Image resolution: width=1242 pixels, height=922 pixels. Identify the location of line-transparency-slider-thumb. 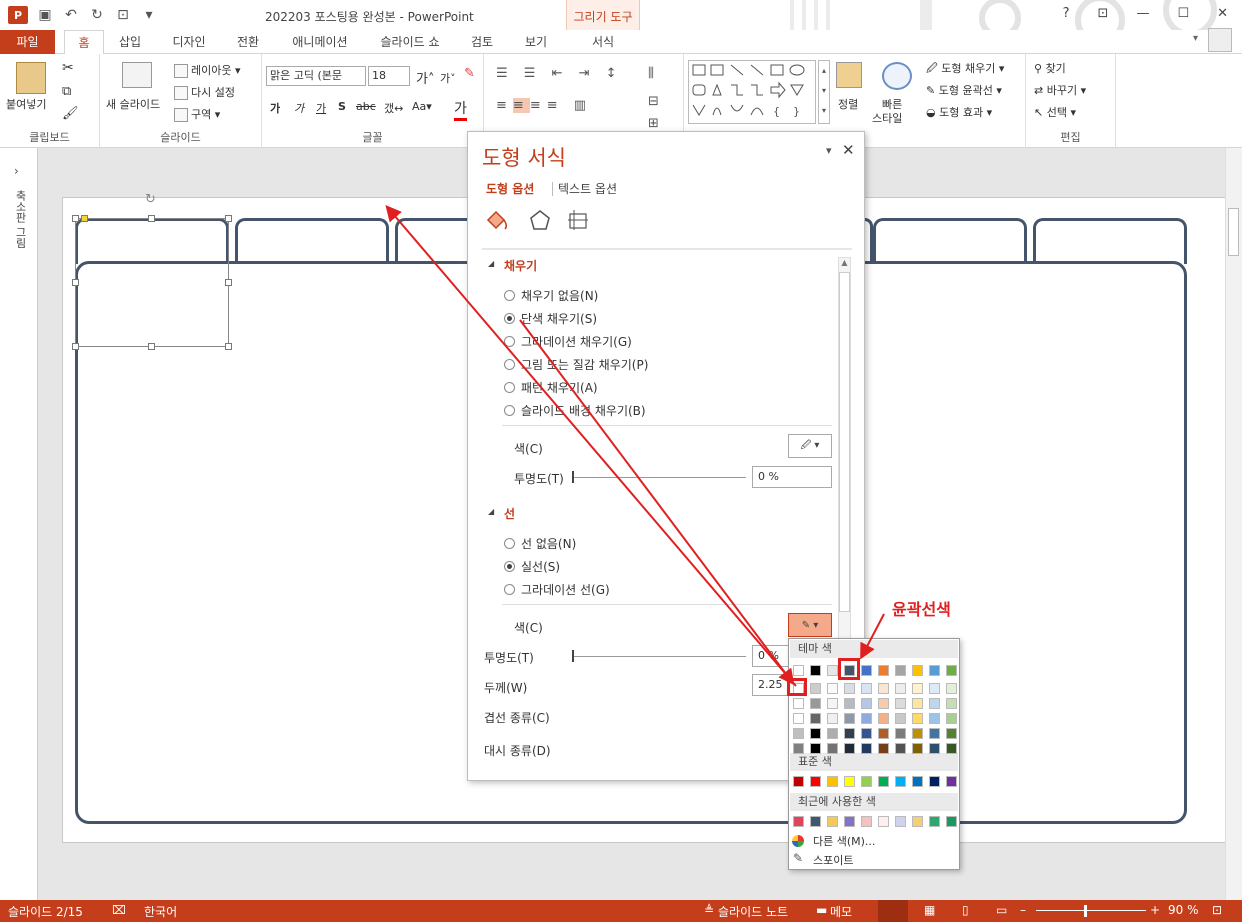
(573, 656).